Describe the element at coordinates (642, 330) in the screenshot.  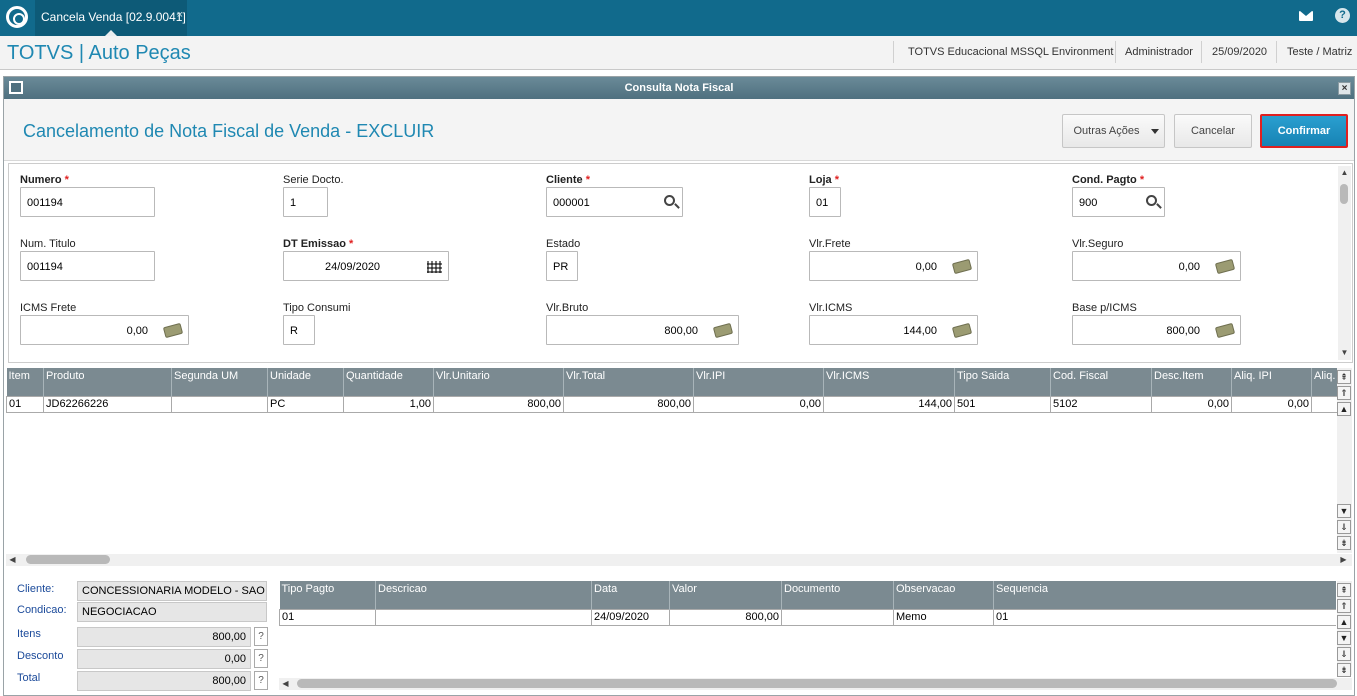
I see `vlr-bruto-field: 800,00` at that location.